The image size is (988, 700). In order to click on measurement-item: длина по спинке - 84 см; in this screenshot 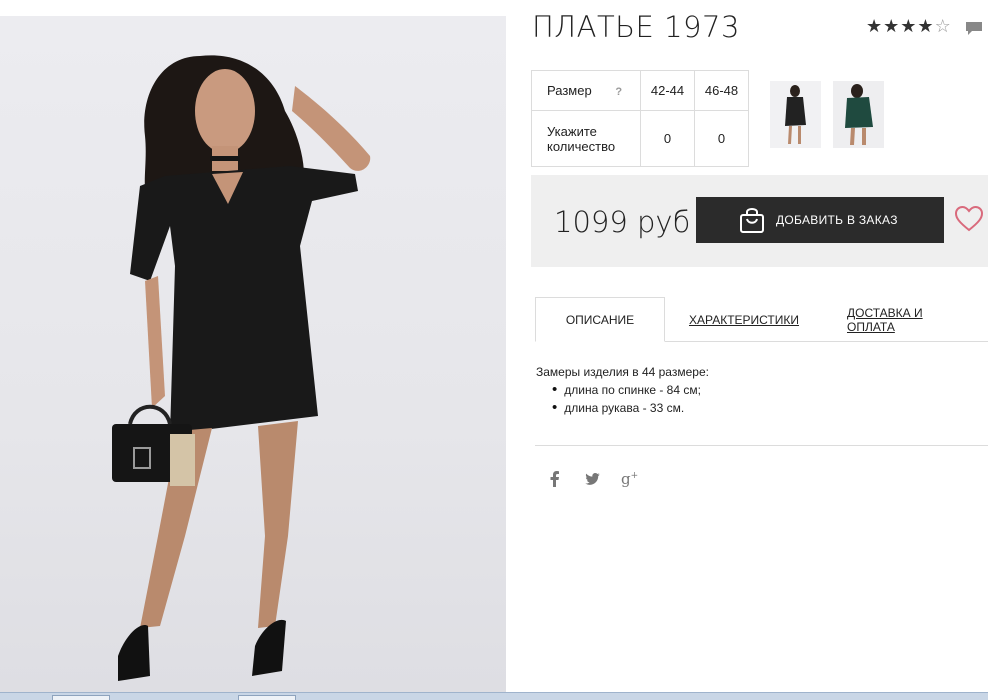, I will do `click(630, 390)`.